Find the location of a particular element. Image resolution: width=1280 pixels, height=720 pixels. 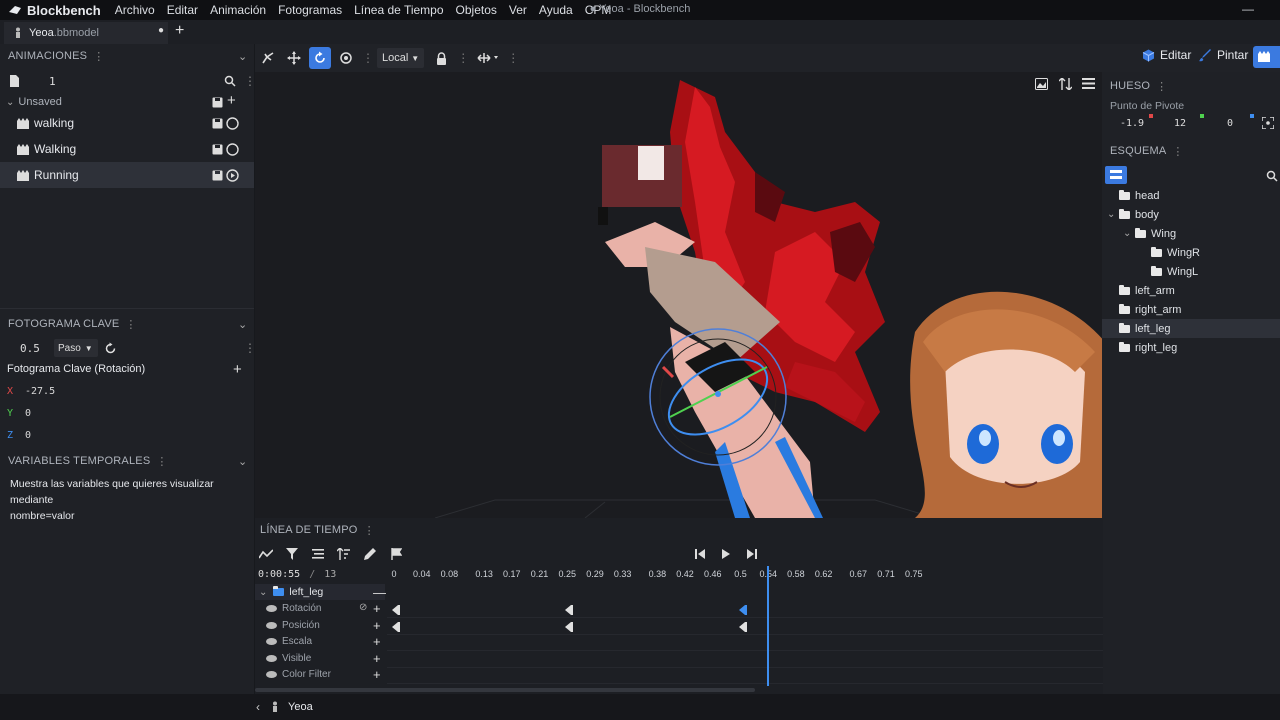

add-channel-icon: + is located at coordinates (237, 369).